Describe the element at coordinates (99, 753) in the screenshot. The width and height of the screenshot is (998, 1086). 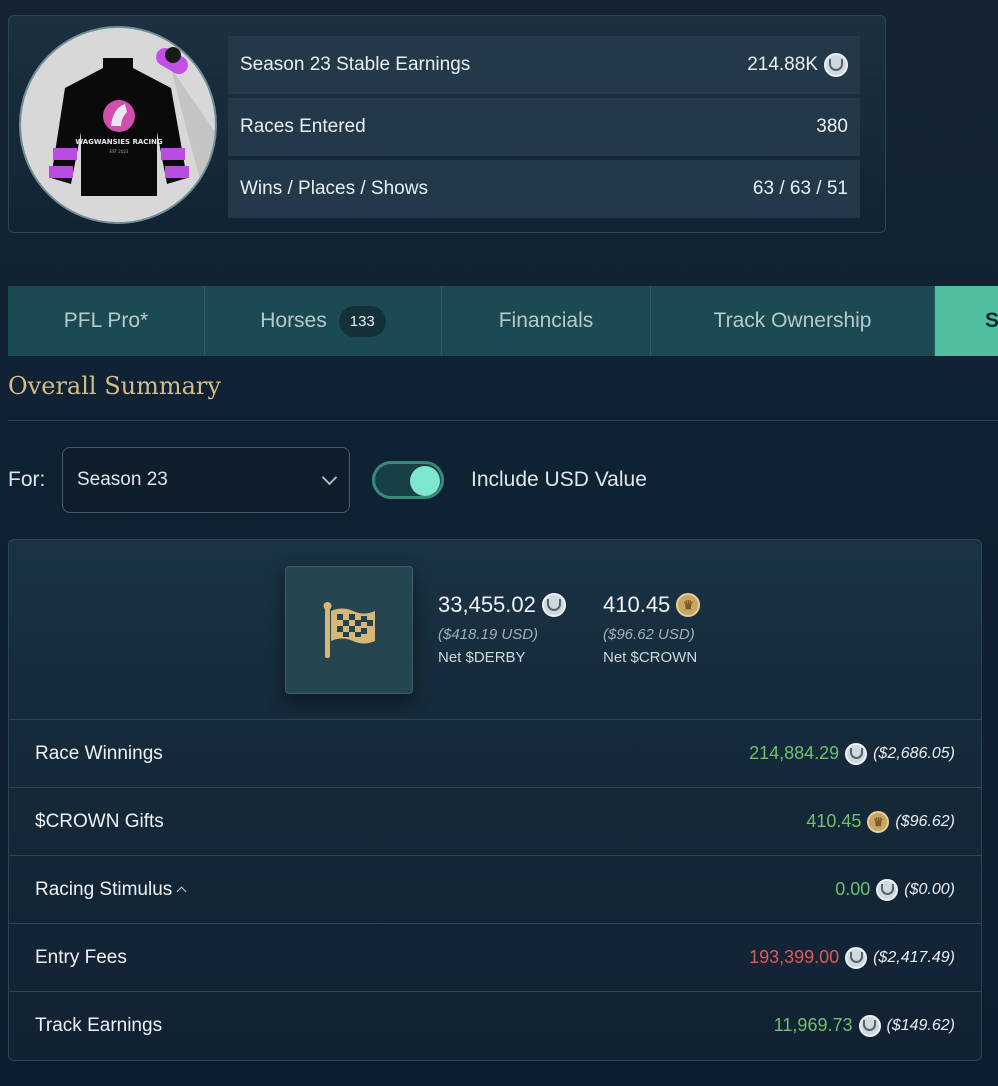
I see `row-label: Race Winnings` at that location.